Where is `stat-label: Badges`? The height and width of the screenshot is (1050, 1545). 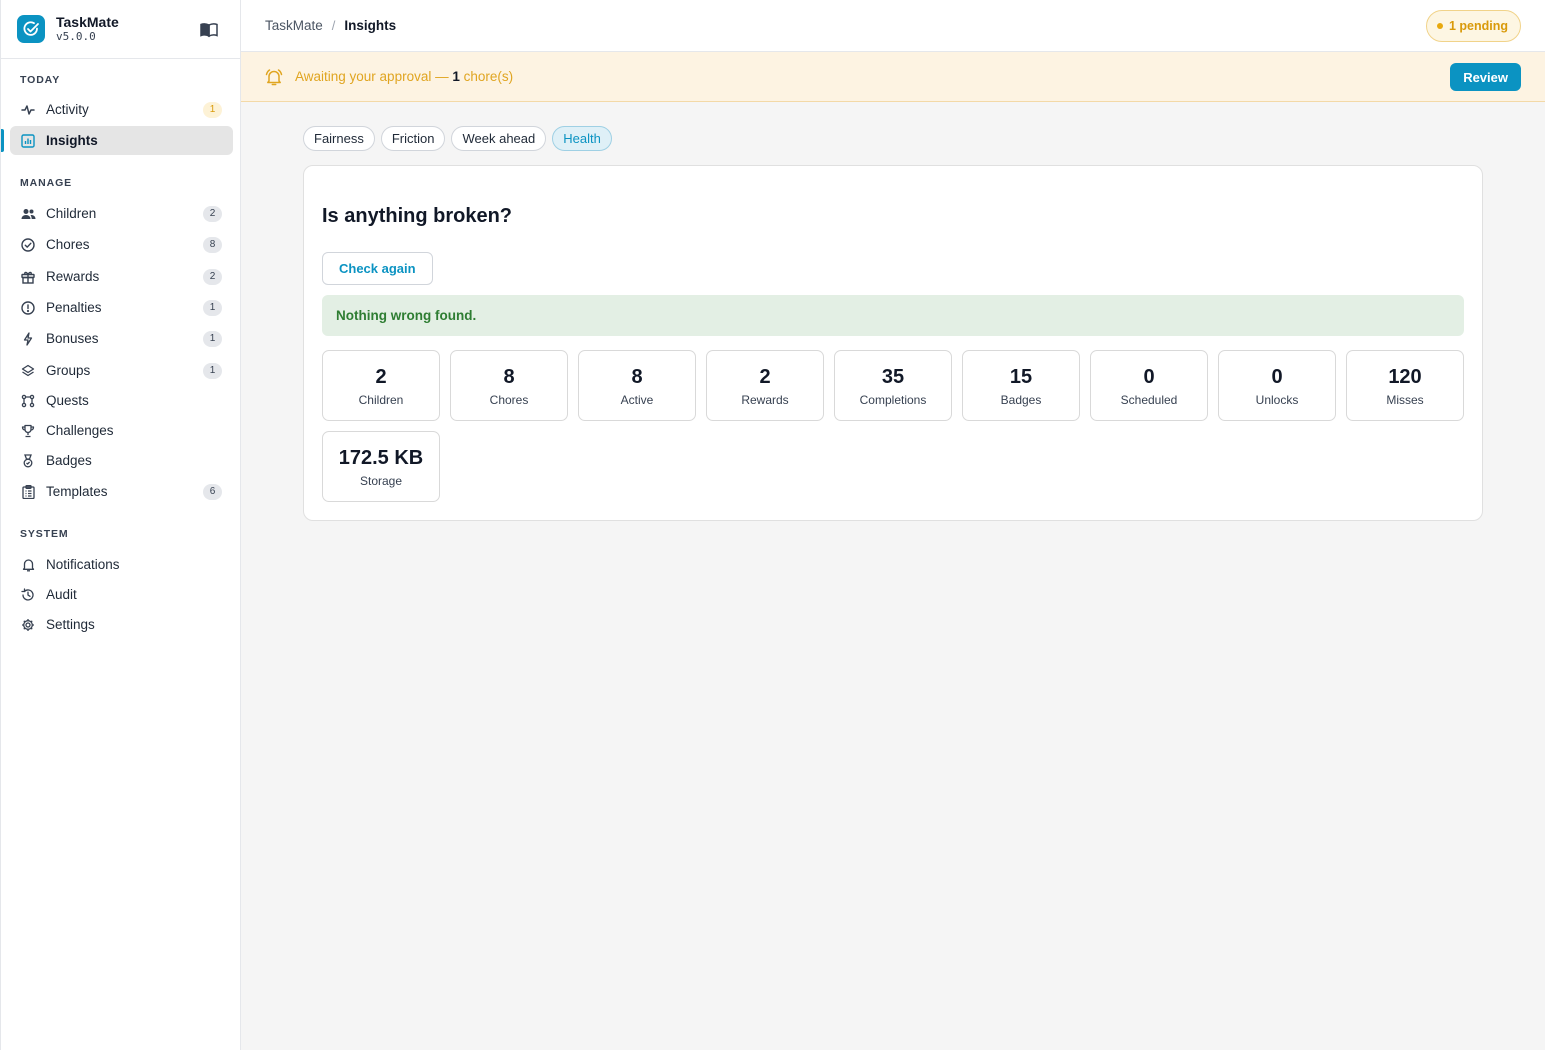 stat-label: Badges is located at coordinates (1021, 399).